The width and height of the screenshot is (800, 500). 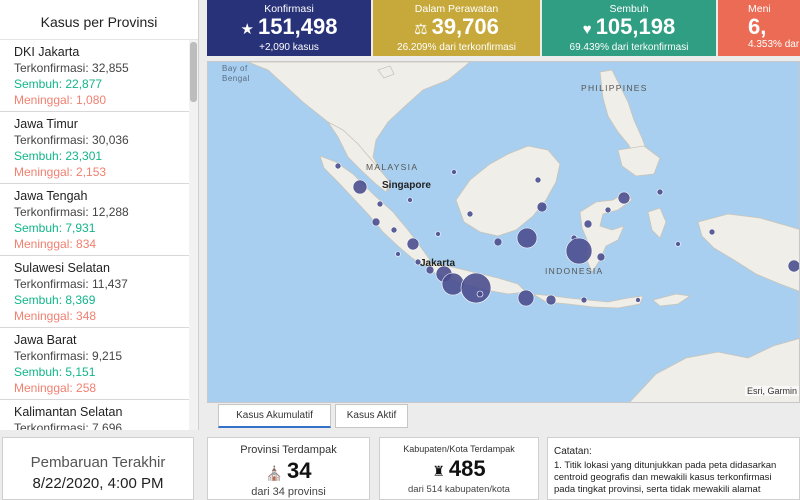 I want to click on province-recovered: Sembuh: 22,877, so click(x=58, y=84).